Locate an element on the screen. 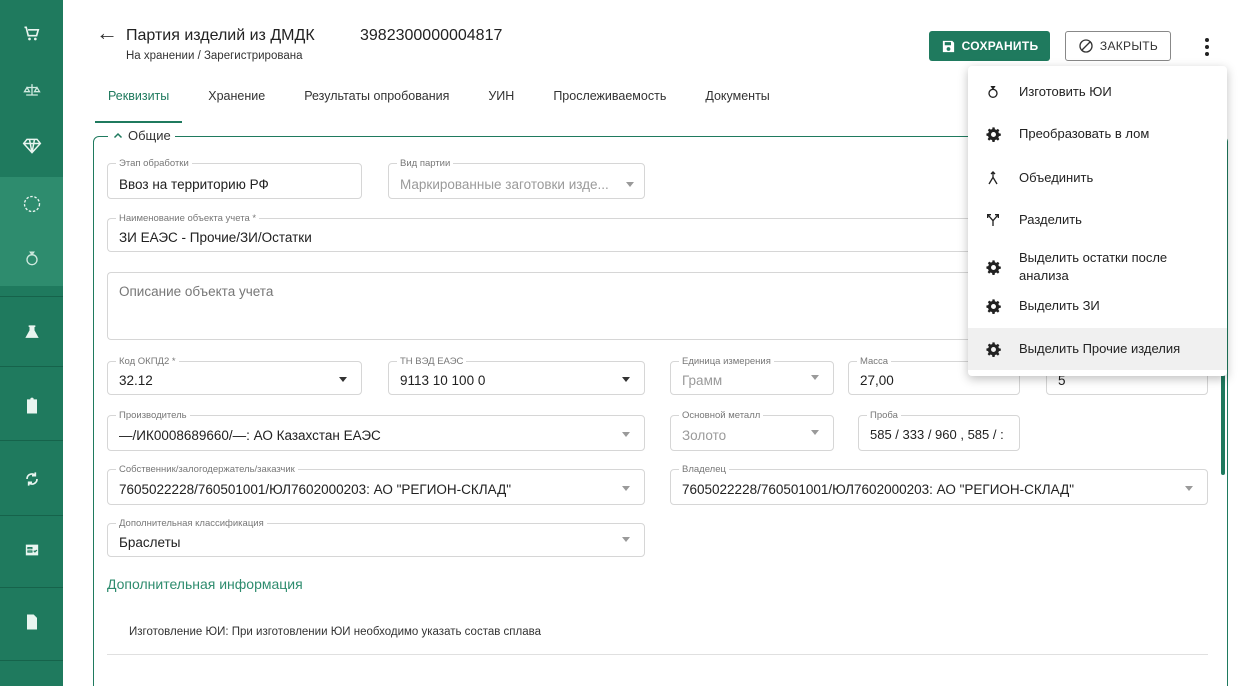 Image resolution: width=1245 pixels, height=686 pixels. tab-storage: Хранение is located at coordinates (236, 102).